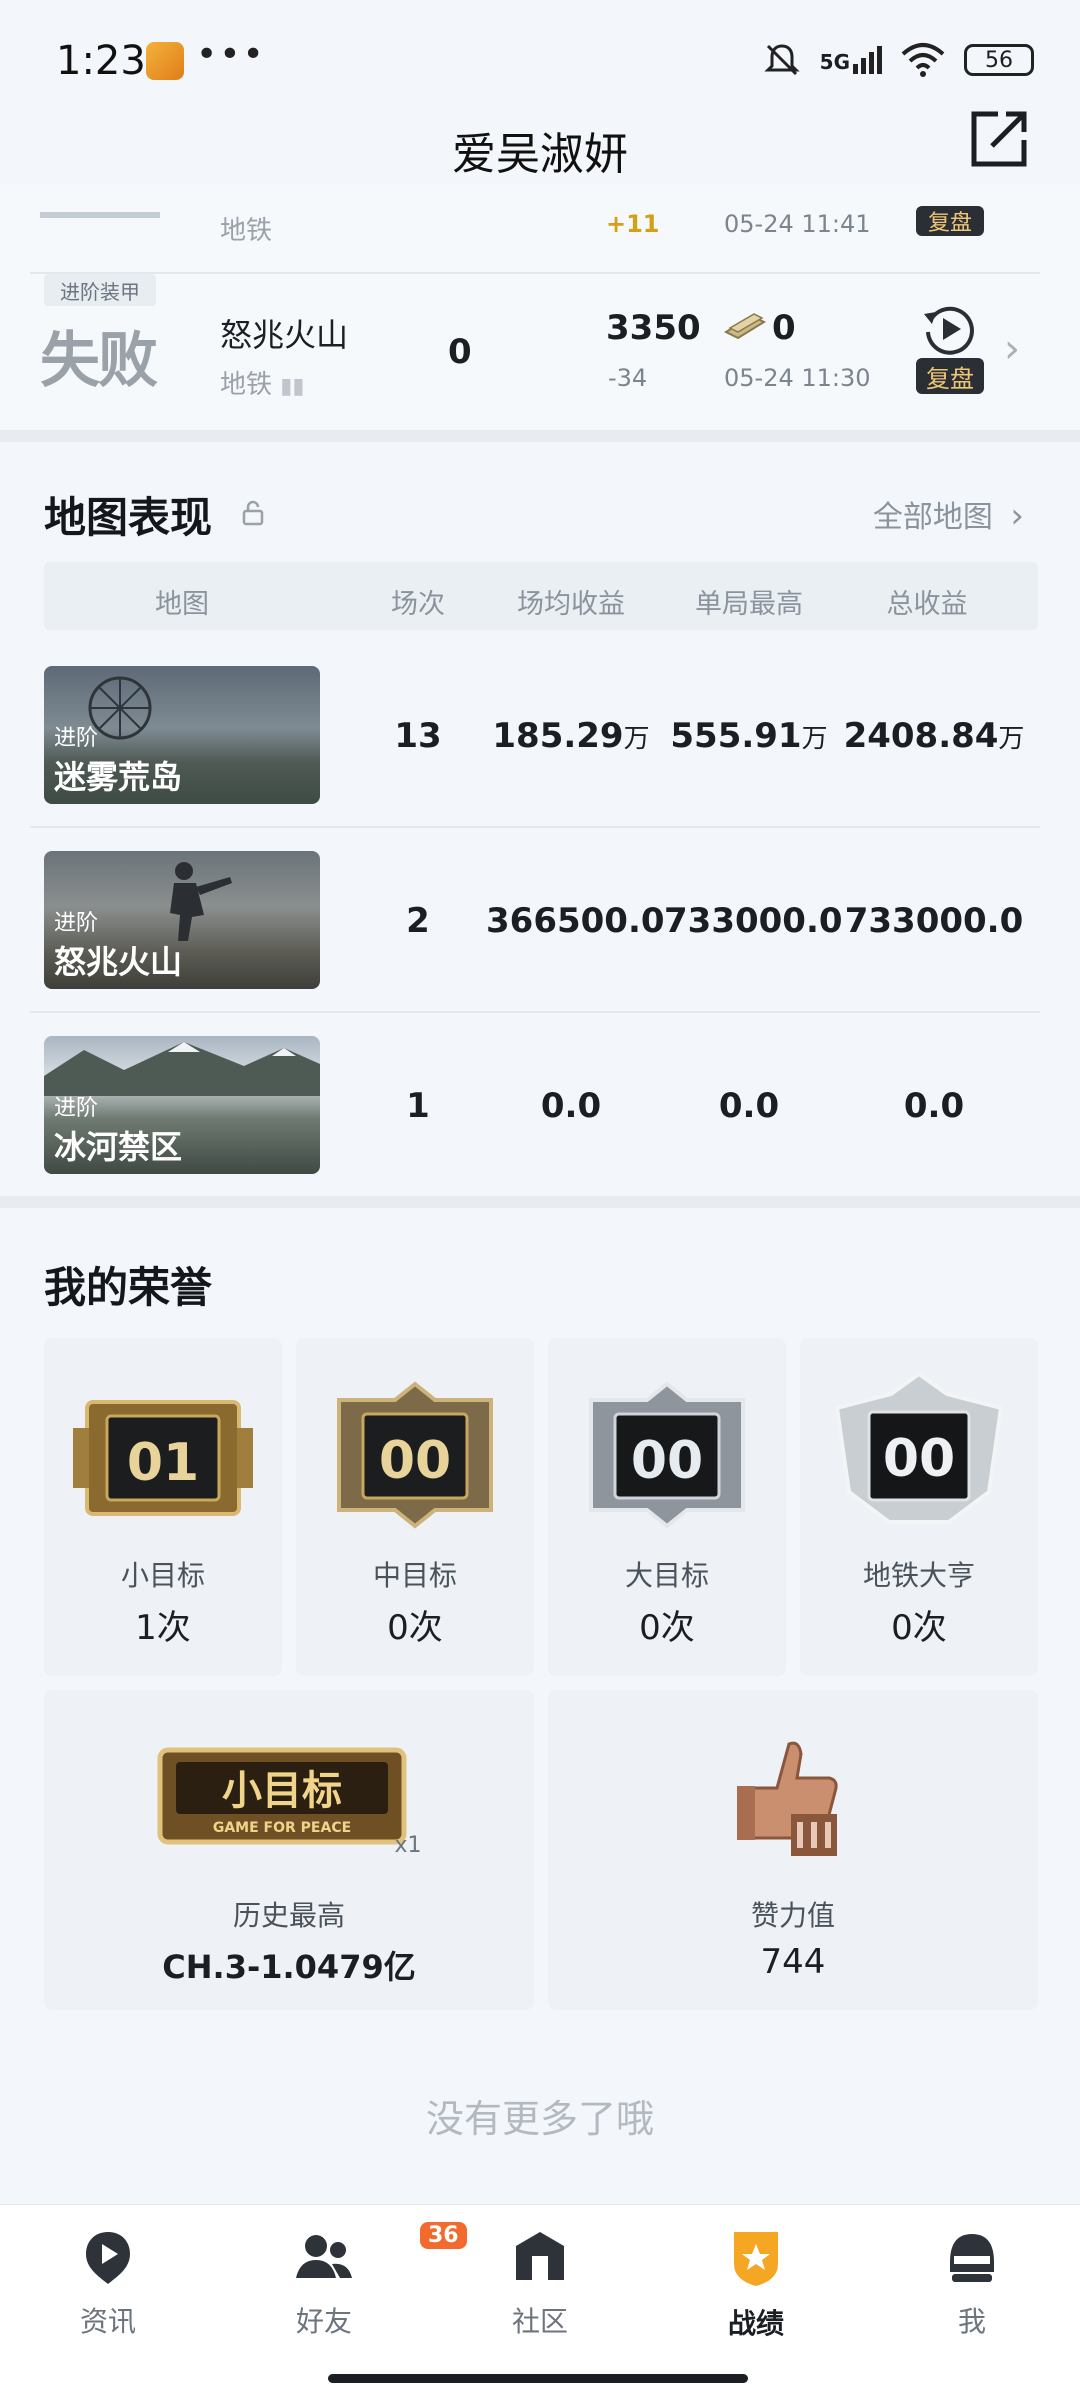 The width and height of the screenshot is (1080, 2400). What do you see at coordinates (628, 378) in the screenshot?
I see `match-score-delta: -34` at bounding box center [628, 378].